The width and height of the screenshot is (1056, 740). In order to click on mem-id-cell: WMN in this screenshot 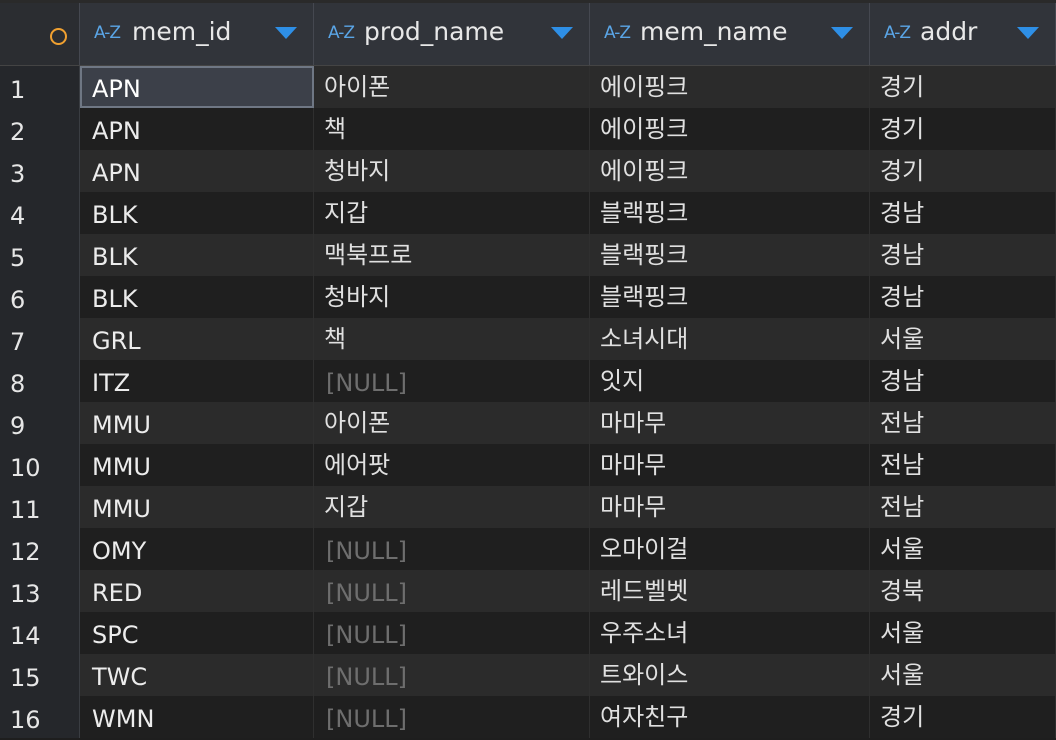, I will do `click(197, 717)`.